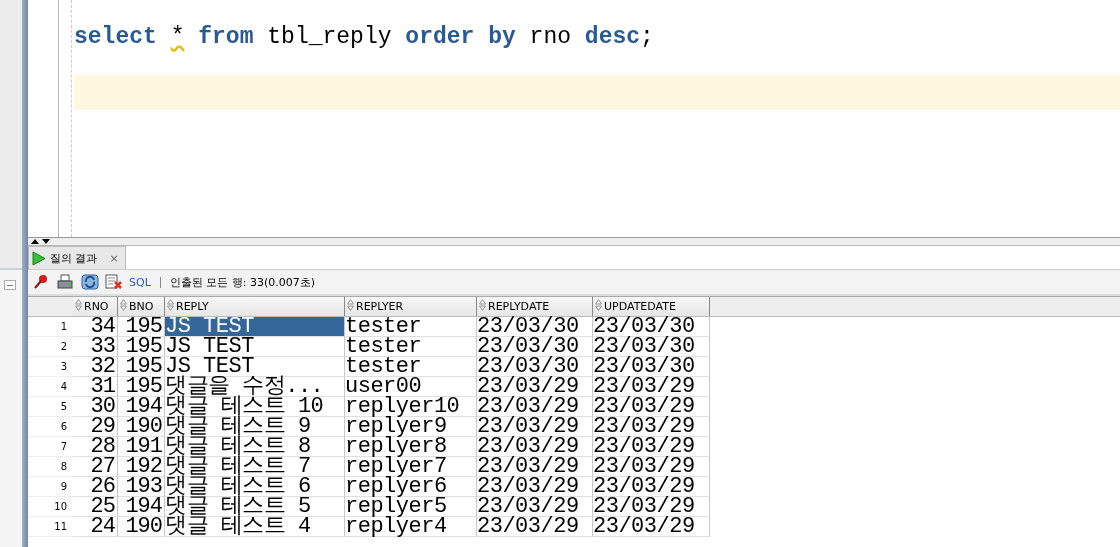  I want to click on table-cell: replyer7, so click(411, 467).